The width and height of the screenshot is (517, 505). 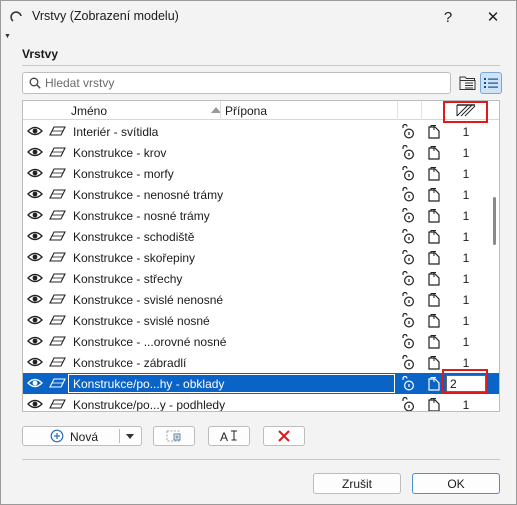 I want to click on table-row: Konstrukce - nenosné trámy 1, so click(x=261, y=194).